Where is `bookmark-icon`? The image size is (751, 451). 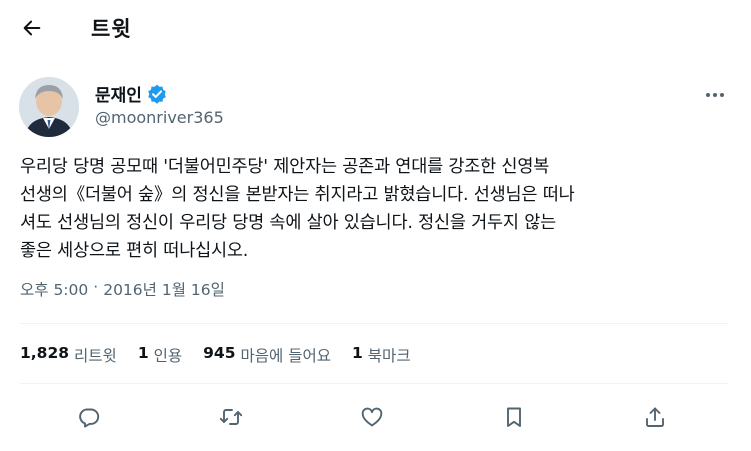 bookmark-icon is located at coordinates (514, 417).